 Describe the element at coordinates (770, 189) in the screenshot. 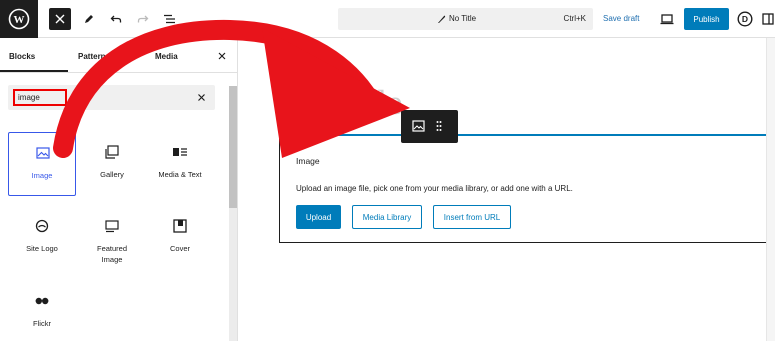

I see `editor-scrollbar` at that location.